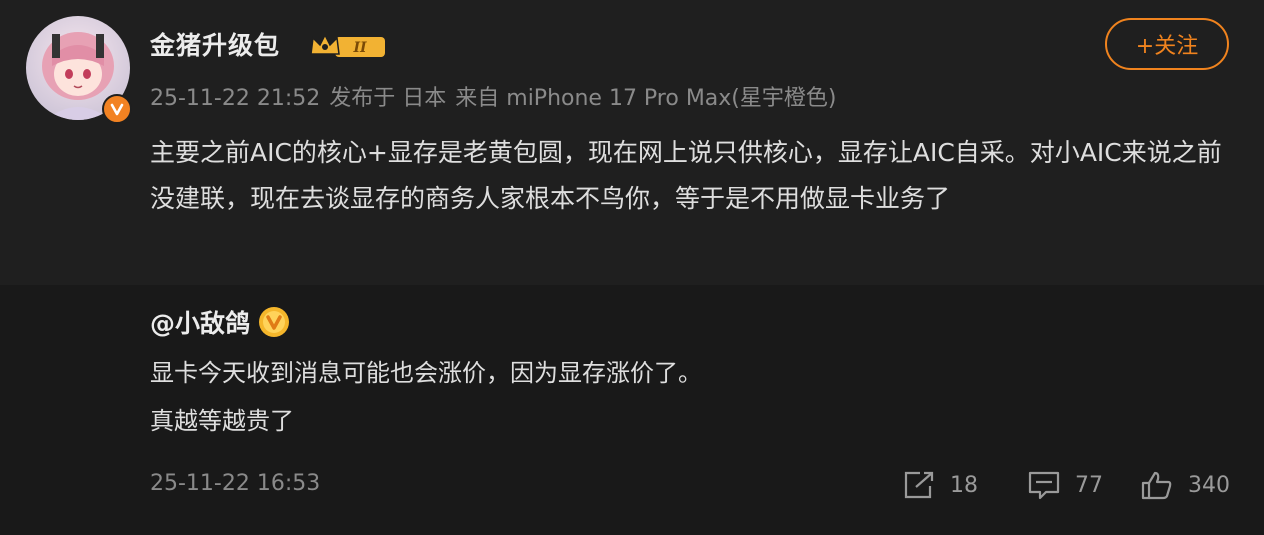 This screenshot has height=535, width=1264. What do you see at coordinates (215, 44) in the screenshot?
I see `username: 金猪升级包` at bounding box center [215, 44].